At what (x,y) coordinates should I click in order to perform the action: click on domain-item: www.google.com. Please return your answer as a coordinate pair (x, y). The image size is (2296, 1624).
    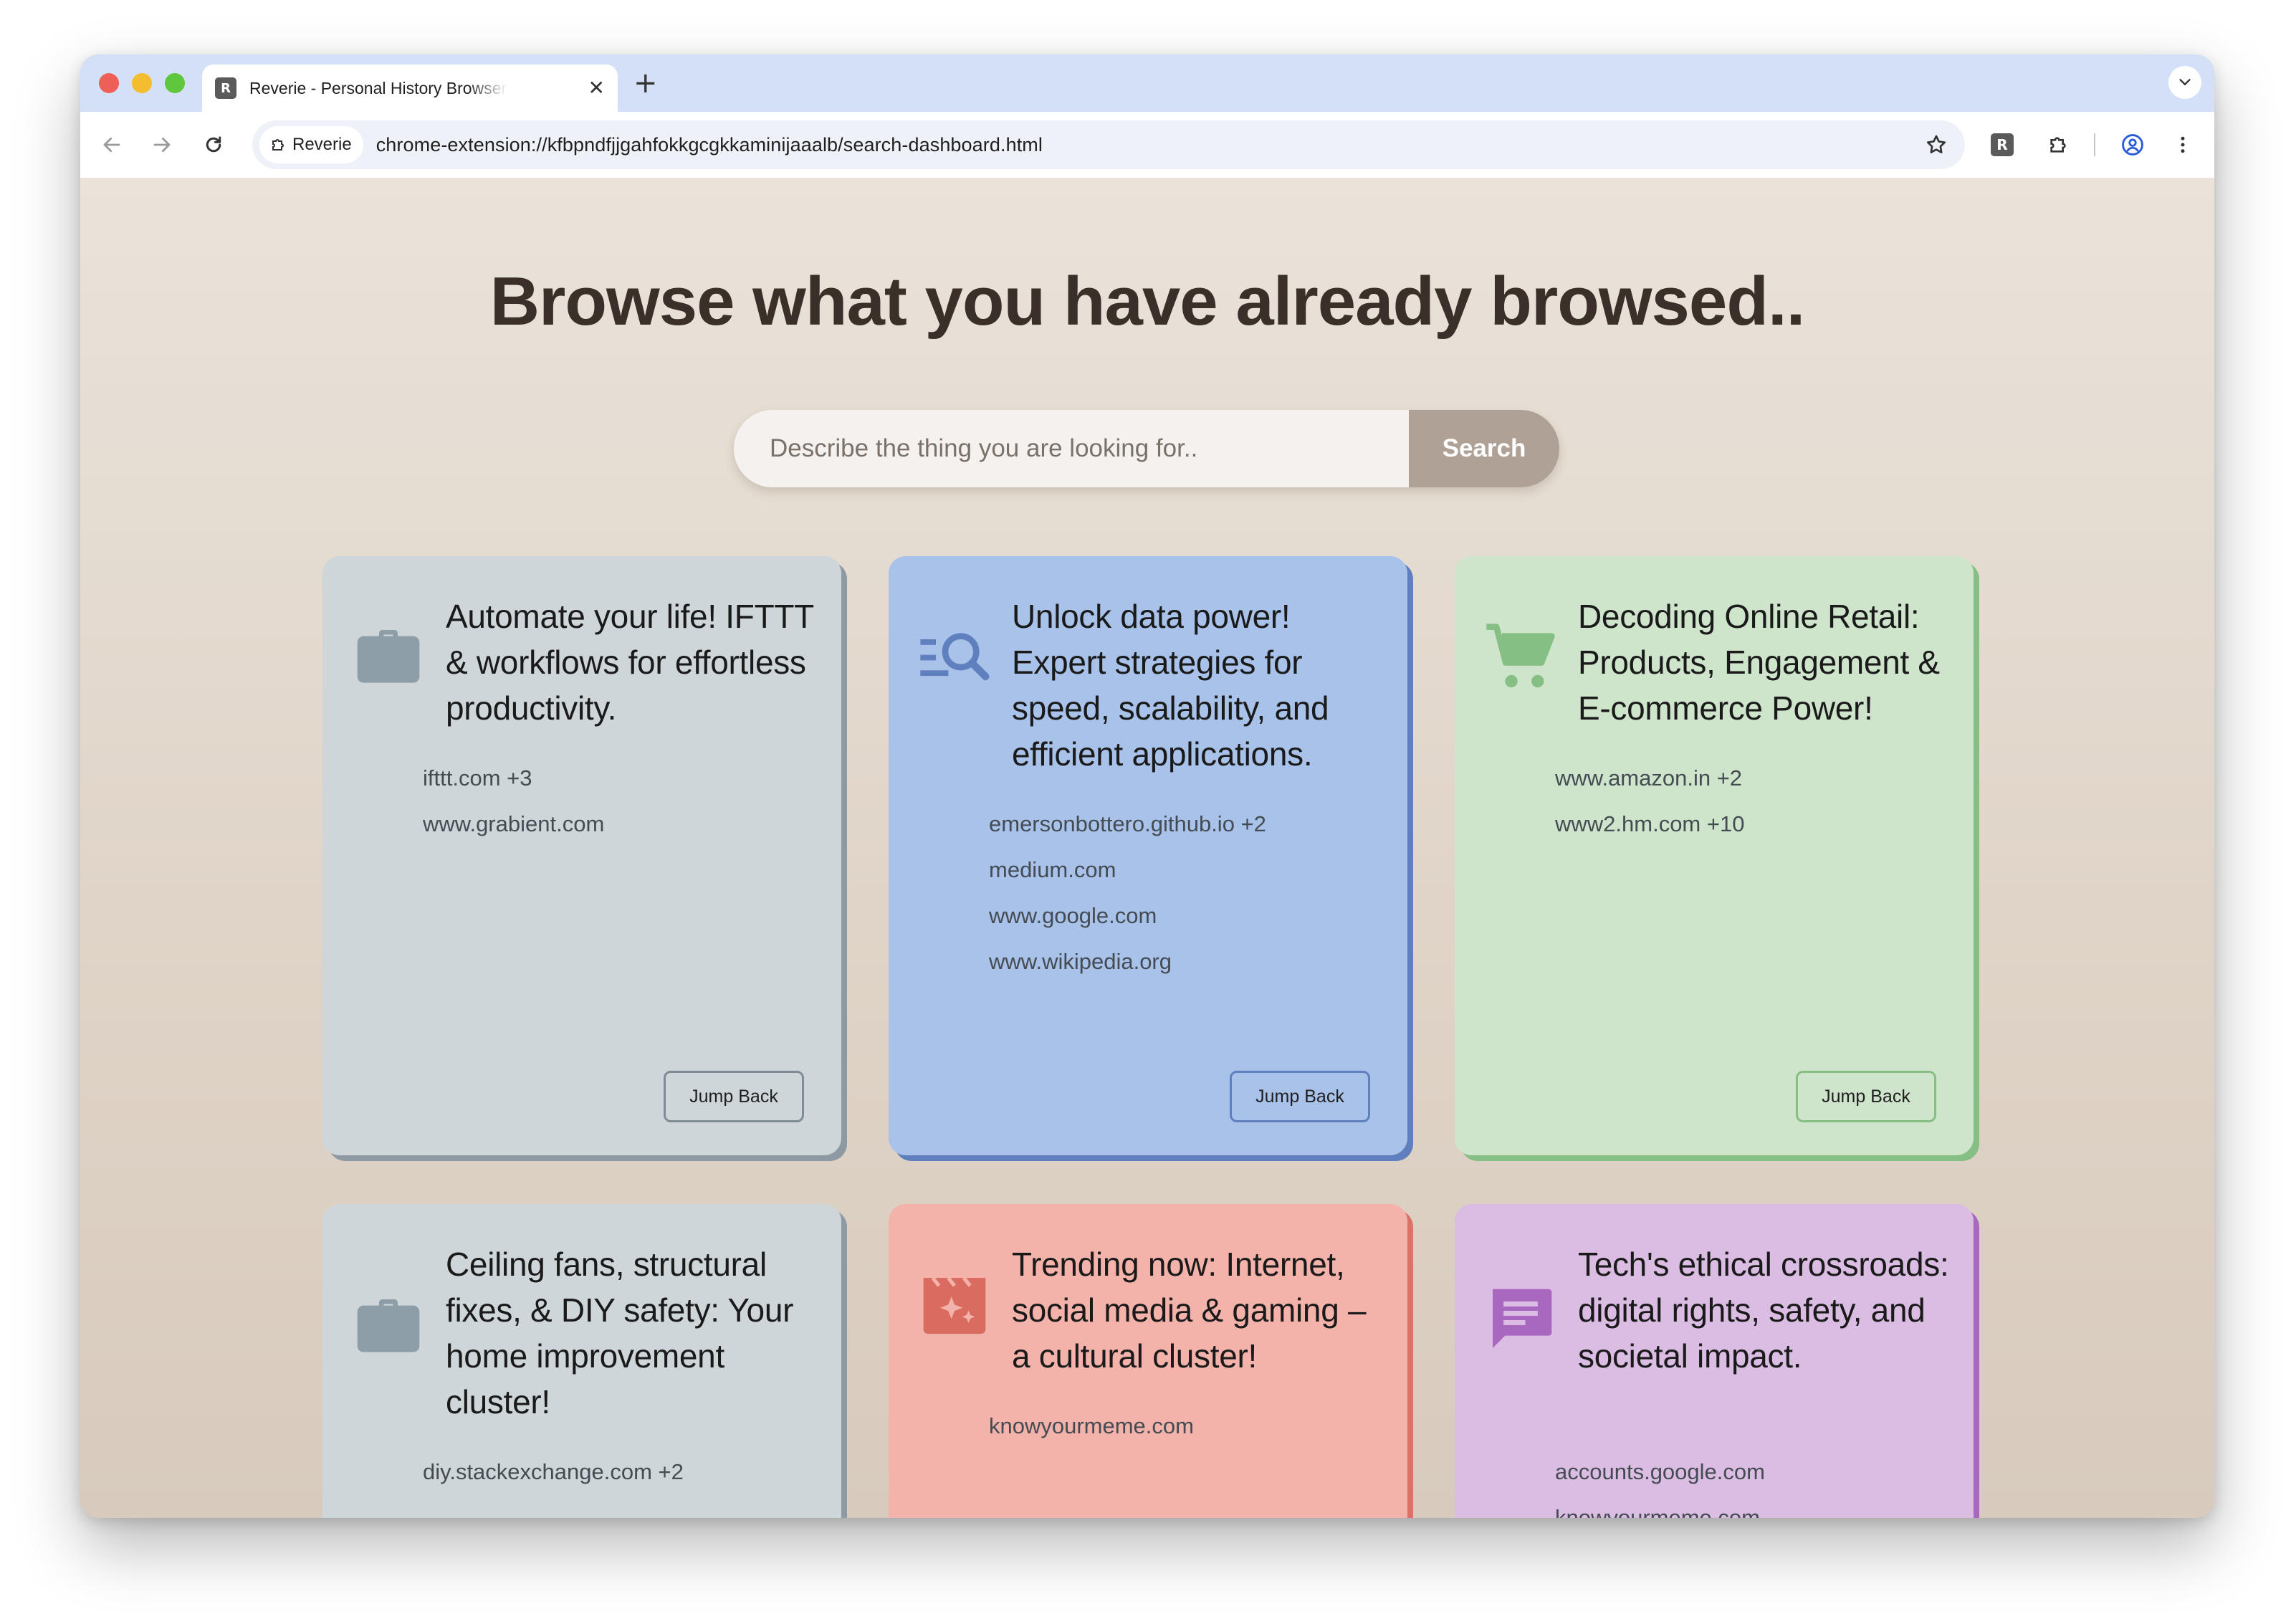
    Looking at the image, I should click on (1127, 916).